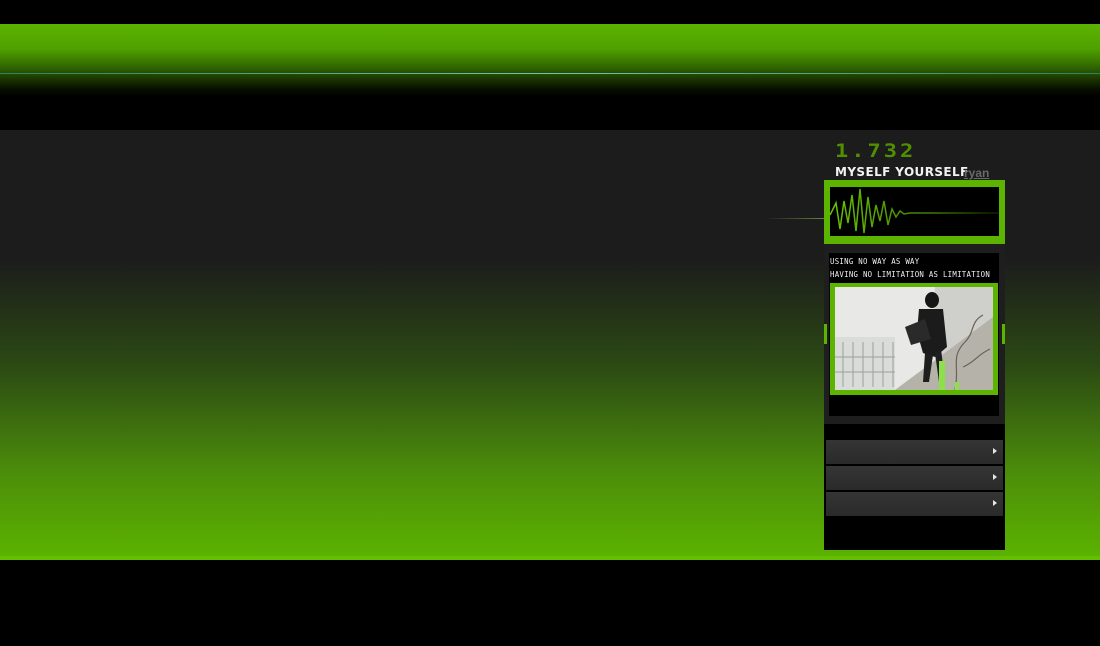 This screenshot has width=1100, height=646. What do you see at coordinates (902, 172) in the screenshot?
I see `site-title: MYSELF YOURSELF` at bounding box center [902, 172].